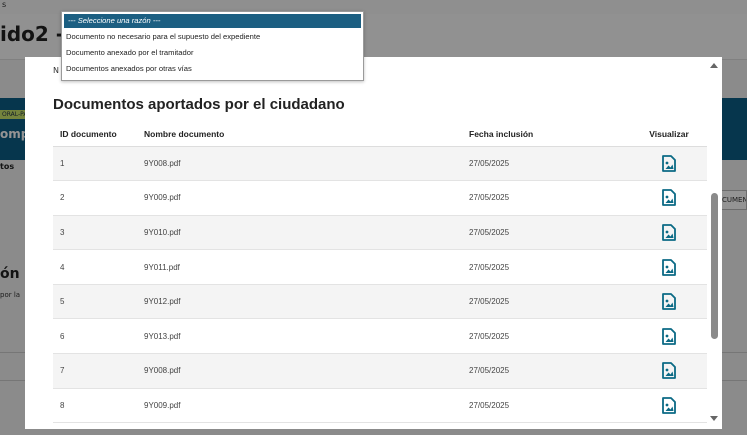 This screenshot has width=747, height=435. I want to click on table-row: 1 9Y008.pdf 27/05/2025, so click(381, 164).